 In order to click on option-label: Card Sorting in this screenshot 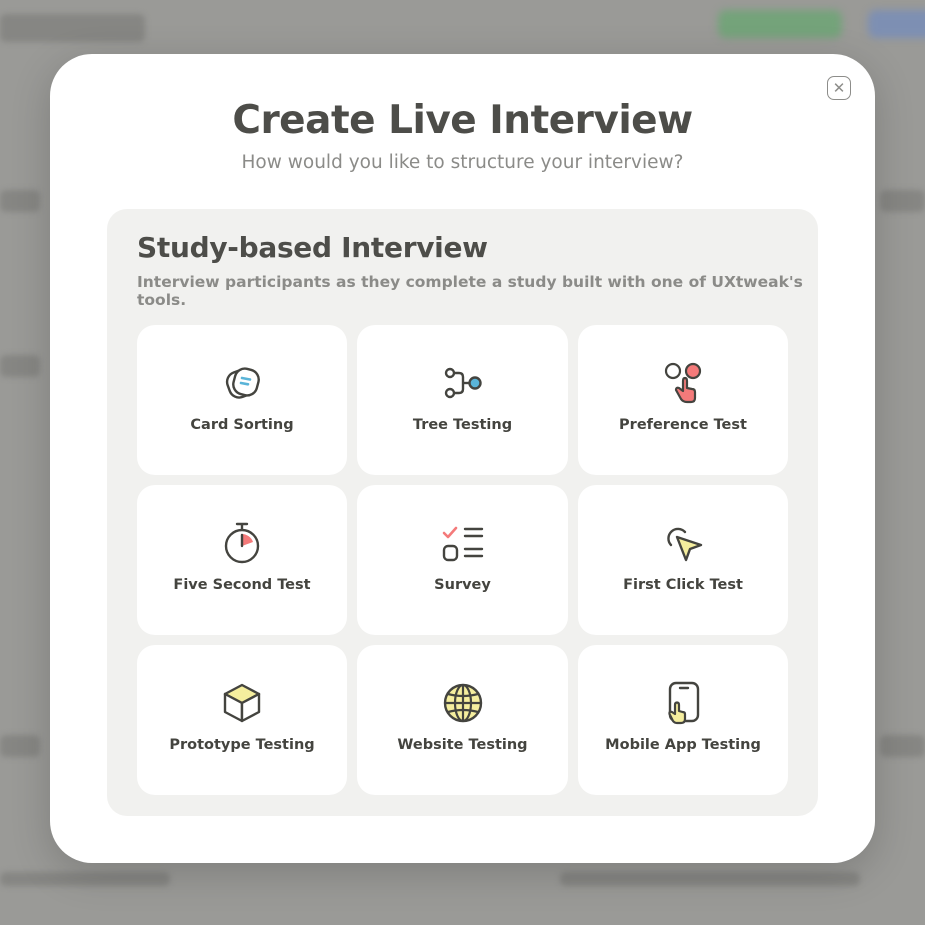, I will do `click(242, 425)`.